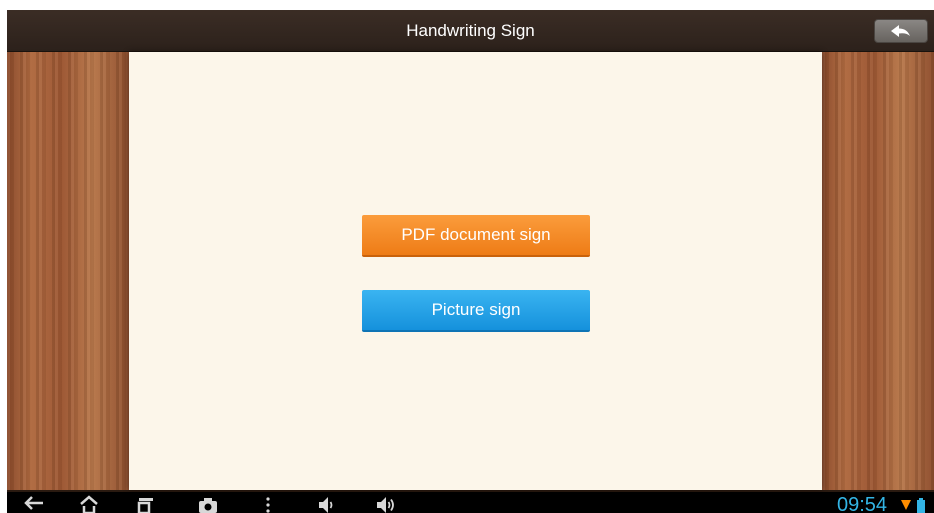  What do you see at coordinates (470, 502) in the screenshot?
I see `system-navigation-bar: 09:54` at bounding box center [470, 502].